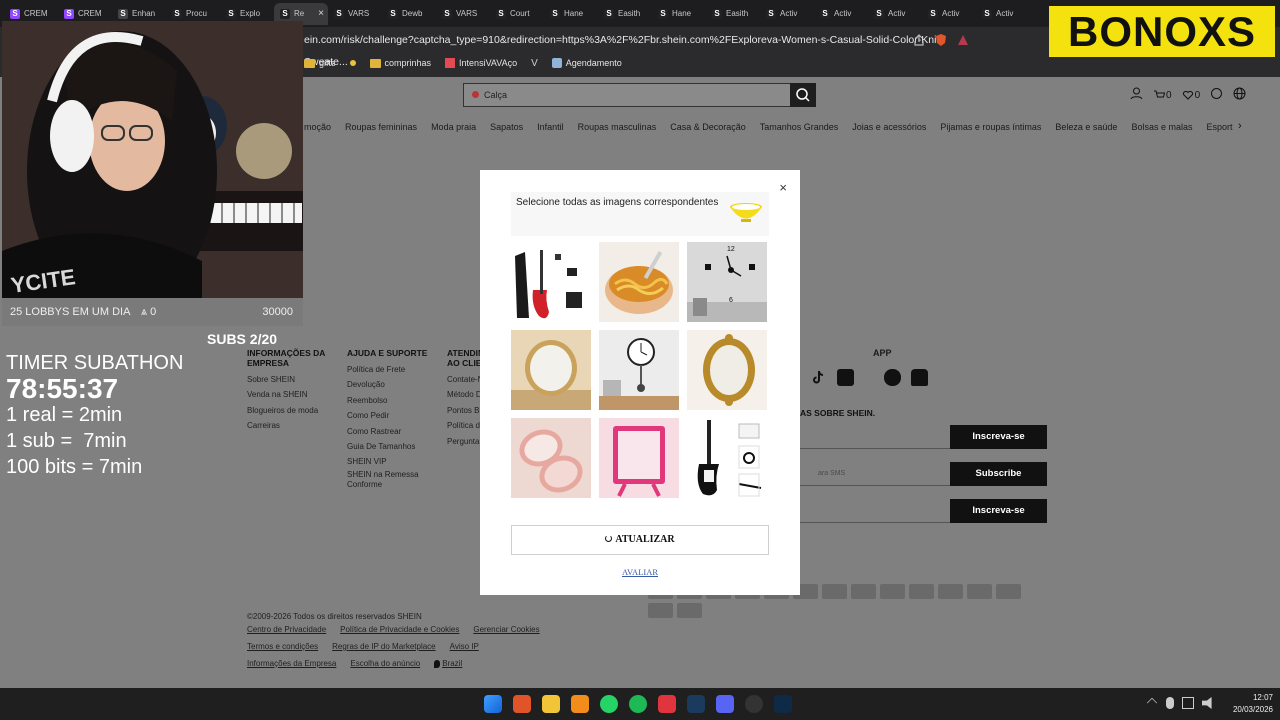 The width and height of the screenshot is (1280, 720). What do you see at coordinates (409, 14) in the screenshot?
I see `browser-tab: S Dewb` at bounding box center [409, 14].